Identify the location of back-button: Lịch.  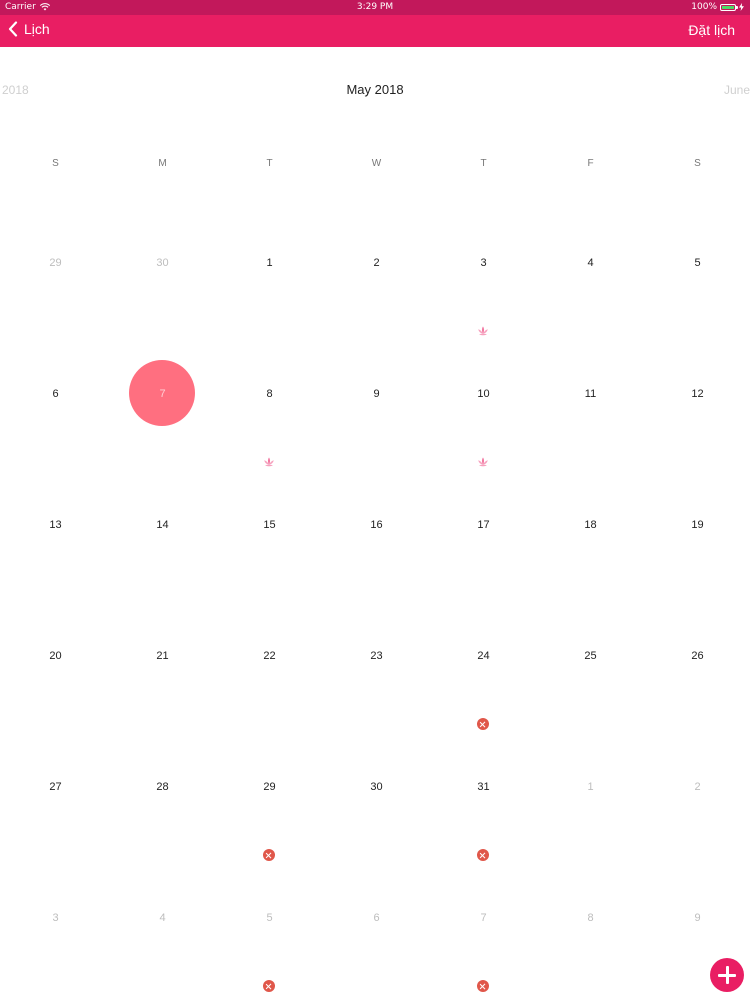
(29, 29).